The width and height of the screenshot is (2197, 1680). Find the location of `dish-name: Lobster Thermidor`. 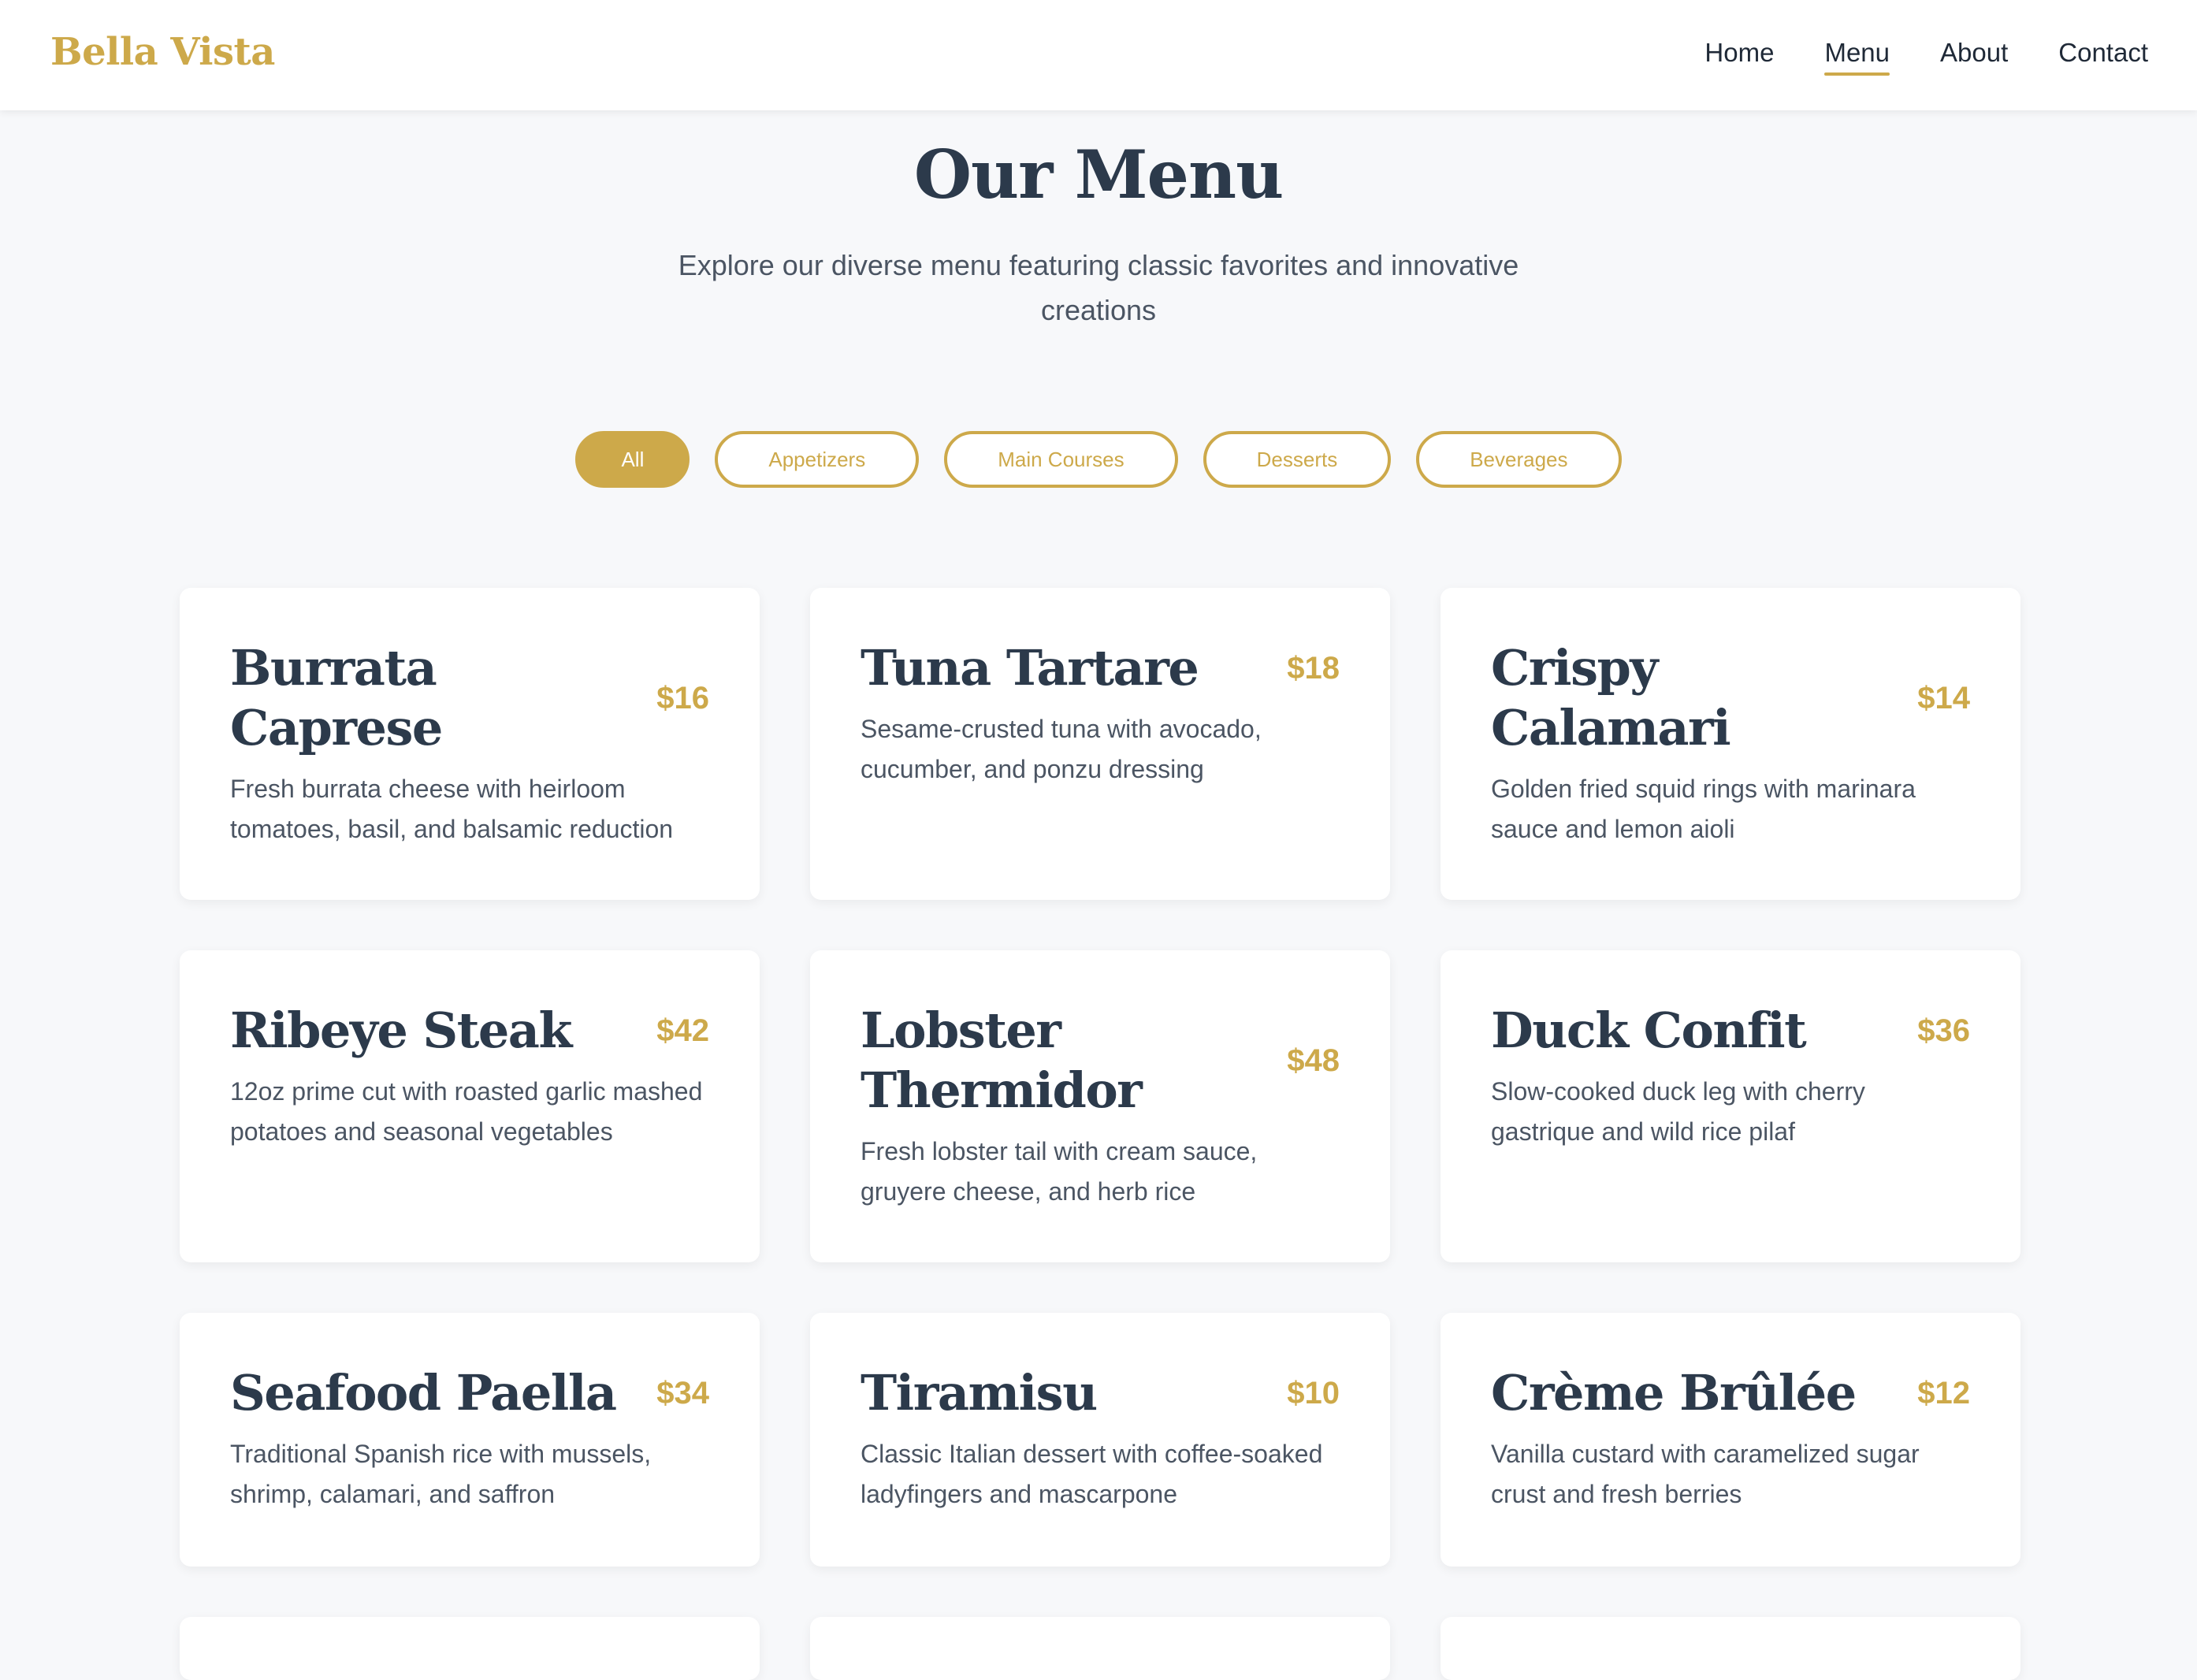

dish-name: Lobster Thermidor is located at coordinates (1002, 1060).